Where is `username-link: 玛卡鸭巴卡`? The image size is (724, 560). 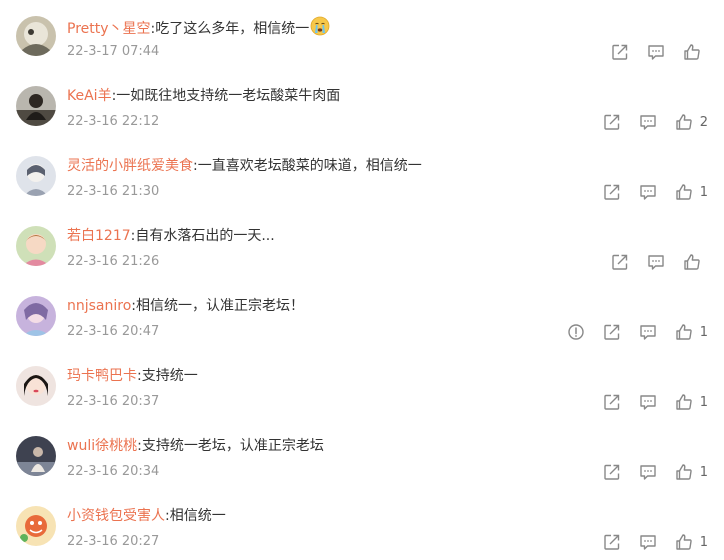
username-link: 玛卡鸭巴卡 is located at coordinates (102, 376).